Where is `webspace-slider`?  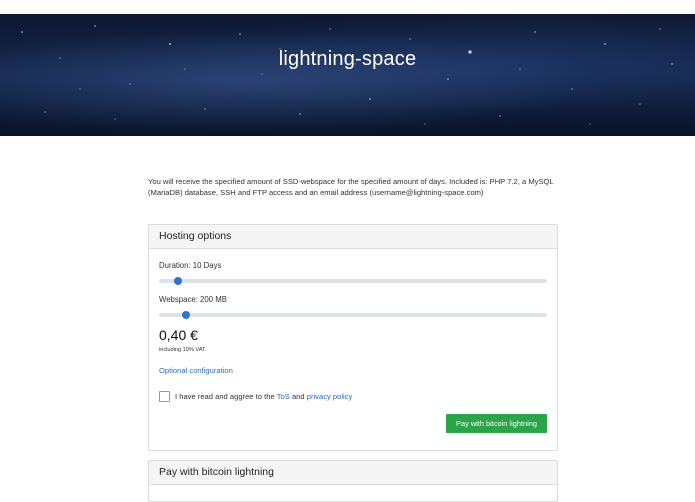 webspace-slider is located at coordinates (353, 314).